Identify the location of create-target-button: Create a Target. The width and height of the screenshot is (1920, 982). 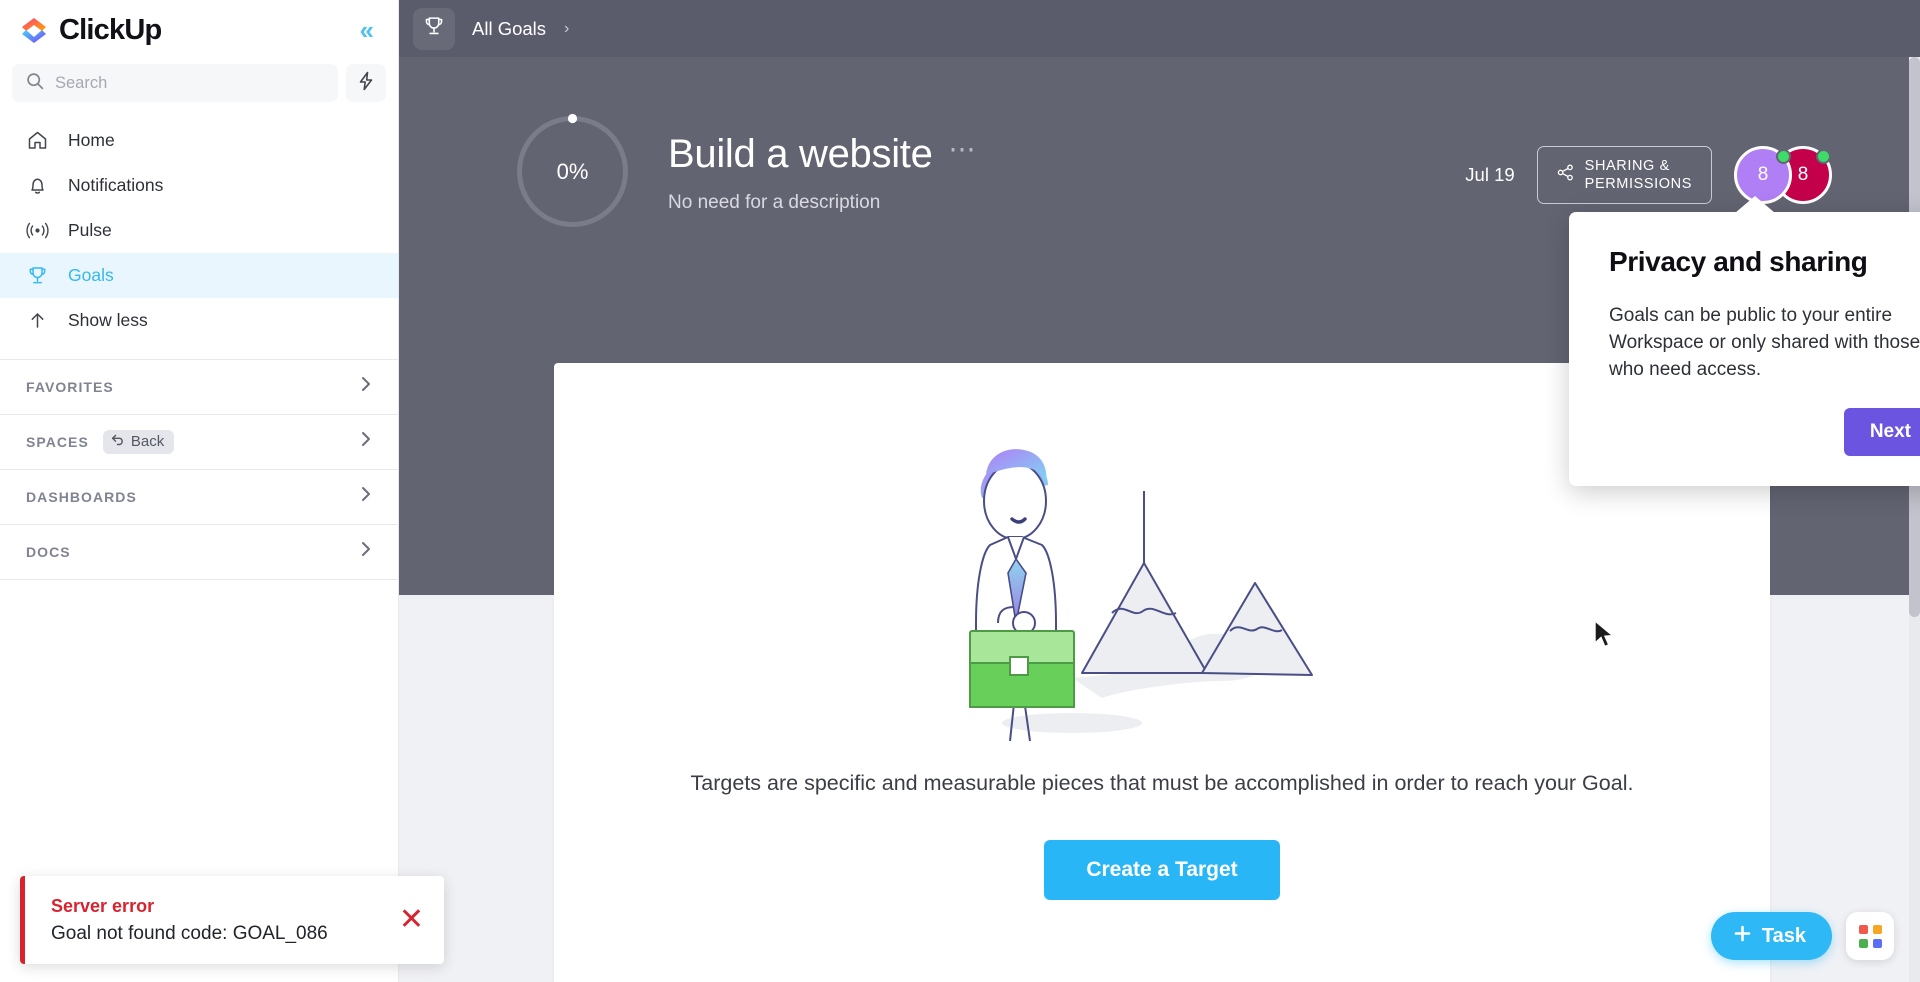
(1162, 870).